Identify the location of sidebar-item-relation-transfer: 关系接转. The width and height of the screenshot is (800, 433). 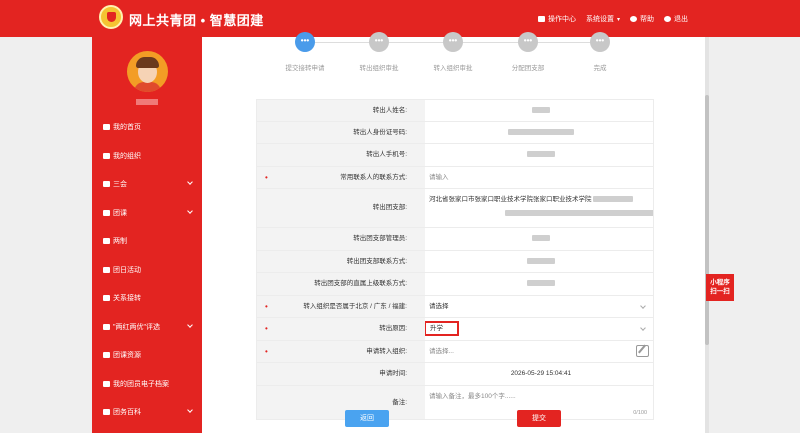
(147, 298).